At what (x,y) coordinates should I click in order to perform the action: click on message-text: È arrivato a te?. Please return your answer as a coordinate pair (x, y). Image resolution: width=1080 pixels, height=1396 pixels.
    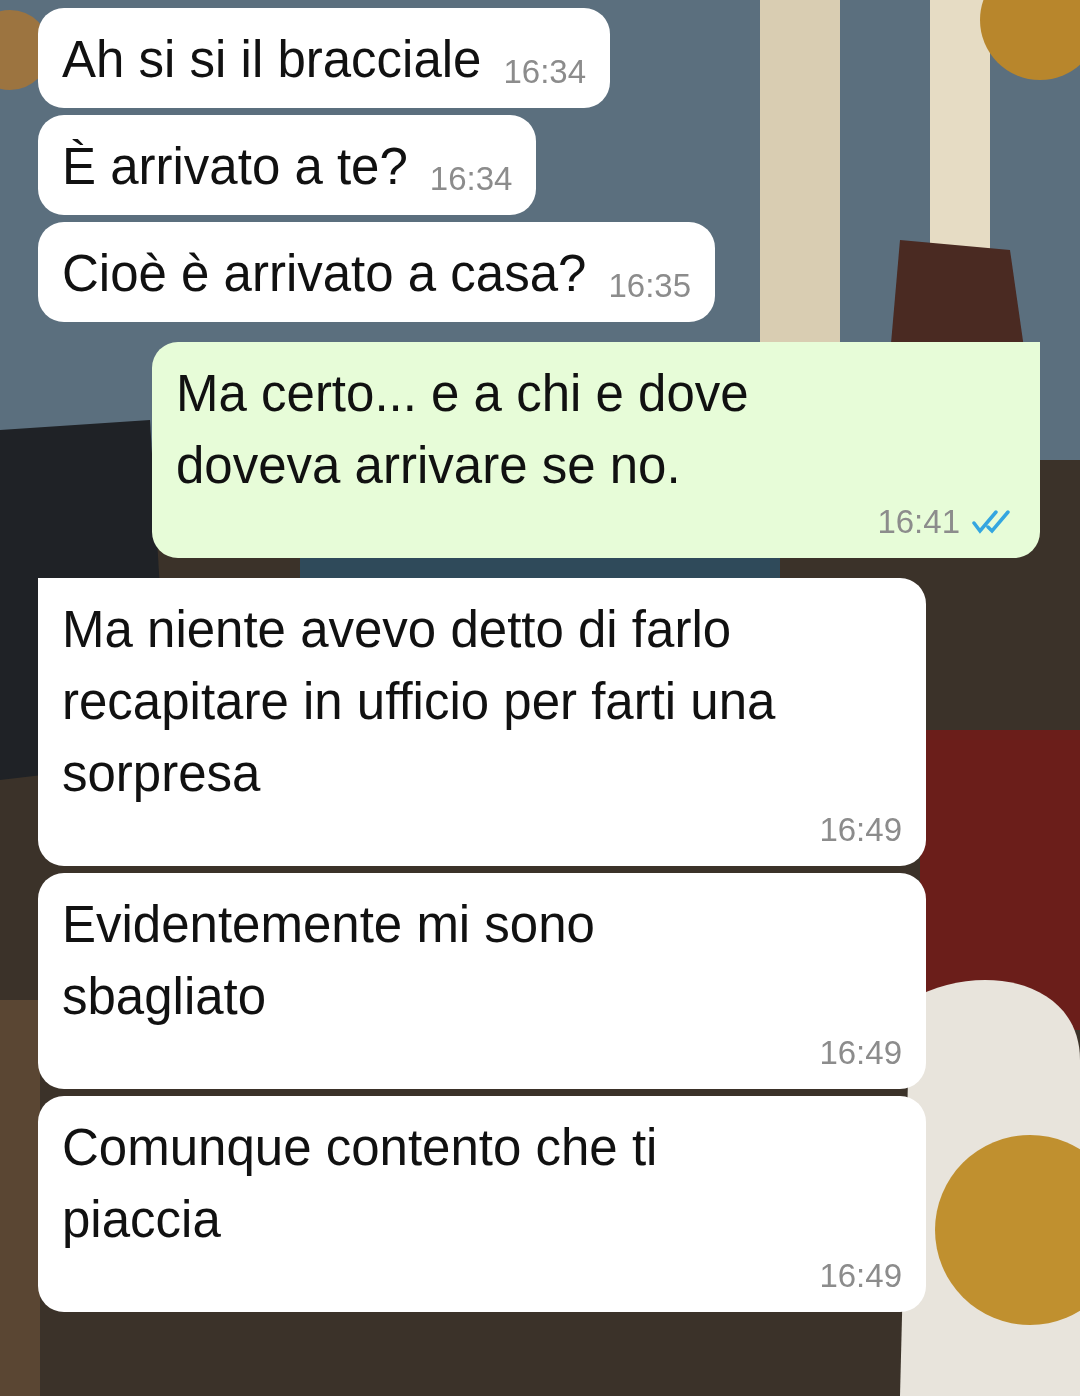
    Looking at the image, I should click on (235, 167).